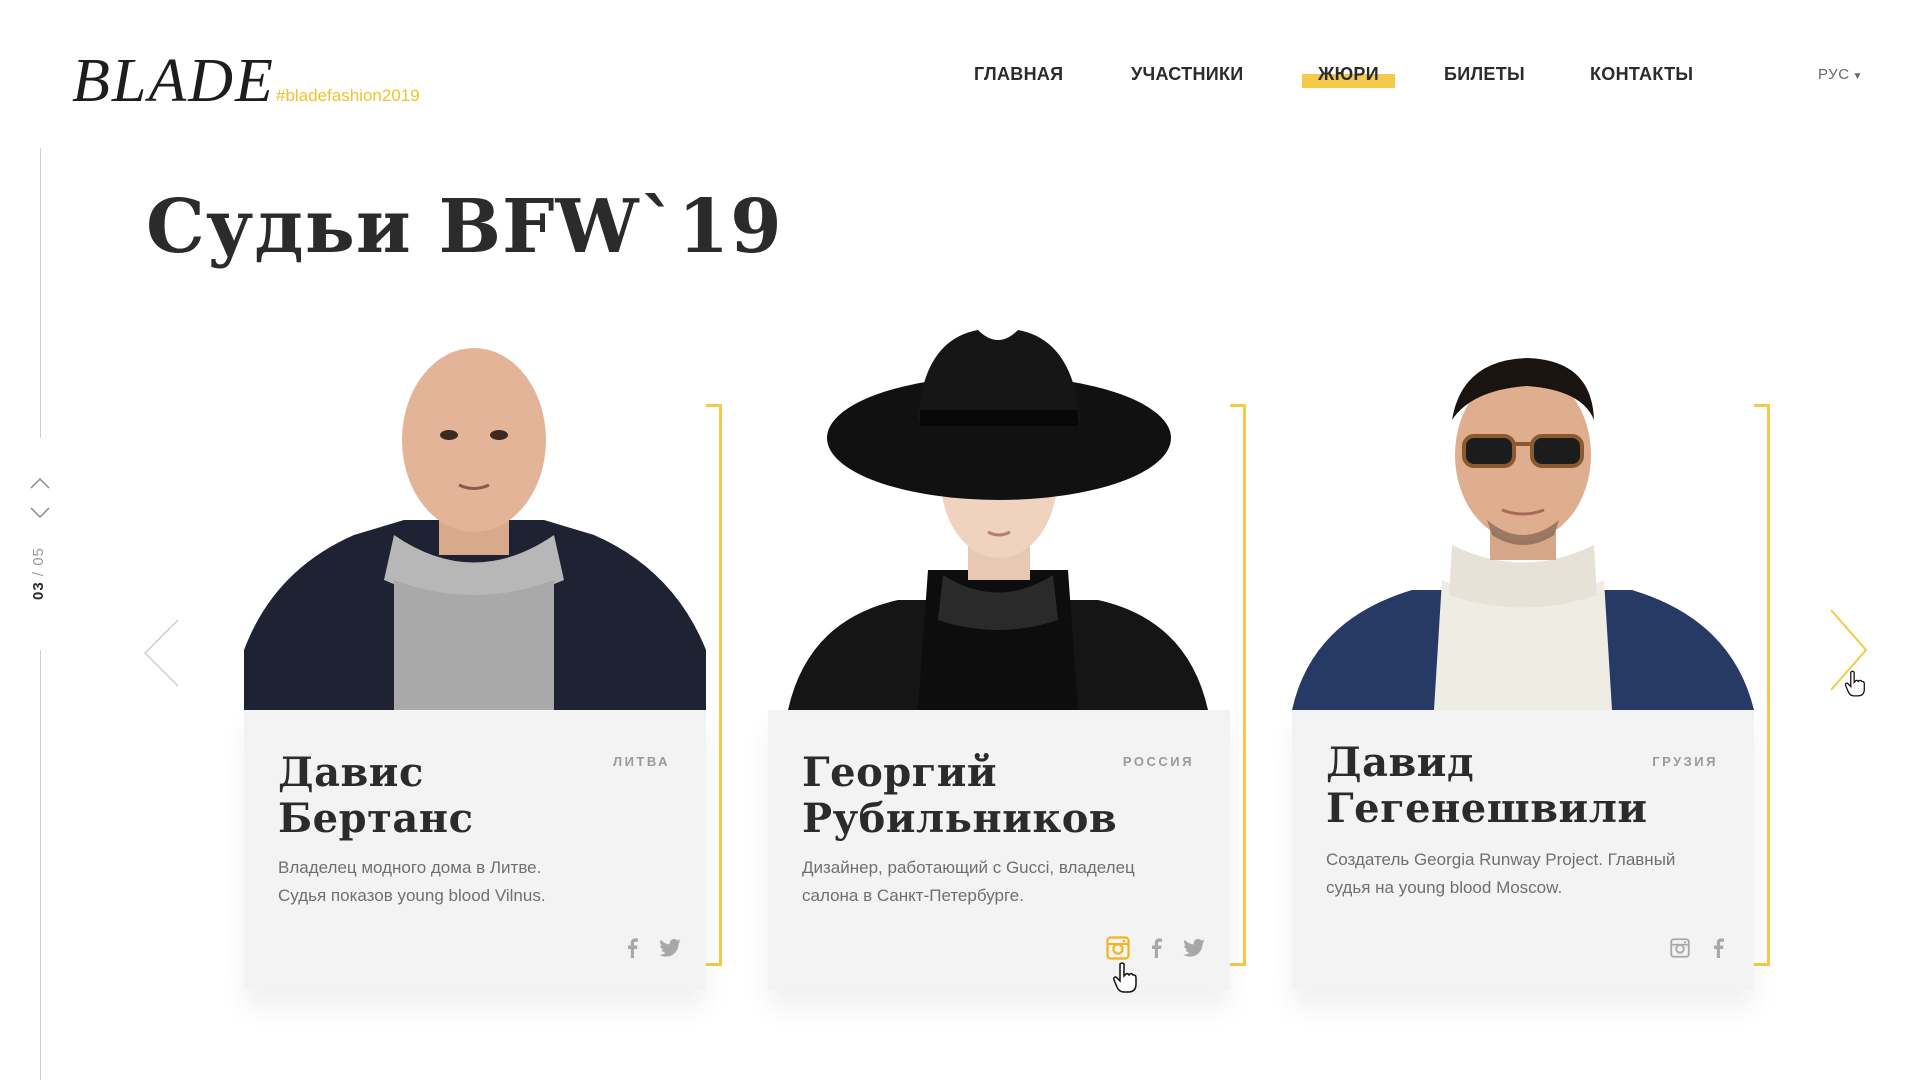 This screenshot has height=1080, width=1920. Describe the element at coordinates (1484, 74) in the screenshot. I see `nav-item-tickets: БИЛЕТЫ` at that location.